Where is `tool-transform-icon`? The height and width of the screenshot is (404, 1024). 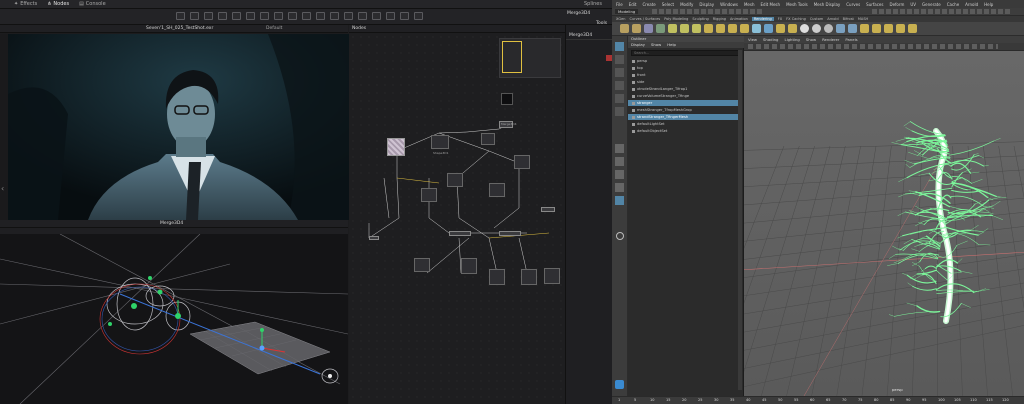 tool-transform-icon is located at coordinates (278, 16).